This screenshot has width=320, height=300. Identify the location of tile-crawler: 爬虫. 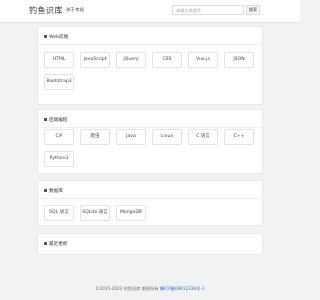
(95, 137).